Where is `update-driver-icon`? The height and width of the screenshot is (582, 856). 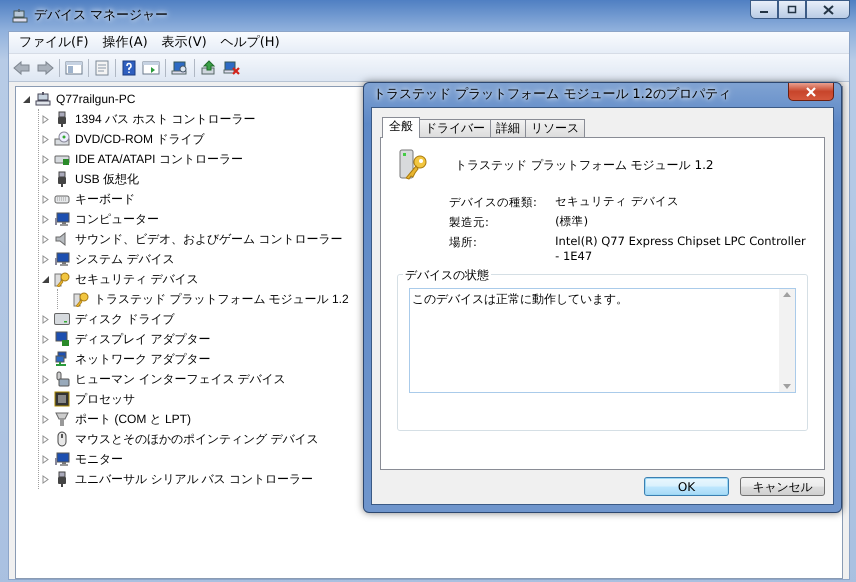 update-driver-icon is located at coordinates (209, 68).